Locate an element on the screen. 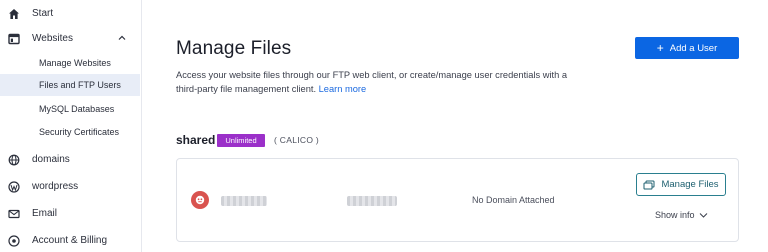  sidebar-item-label: wordpress is located at coordinates (55, 186).